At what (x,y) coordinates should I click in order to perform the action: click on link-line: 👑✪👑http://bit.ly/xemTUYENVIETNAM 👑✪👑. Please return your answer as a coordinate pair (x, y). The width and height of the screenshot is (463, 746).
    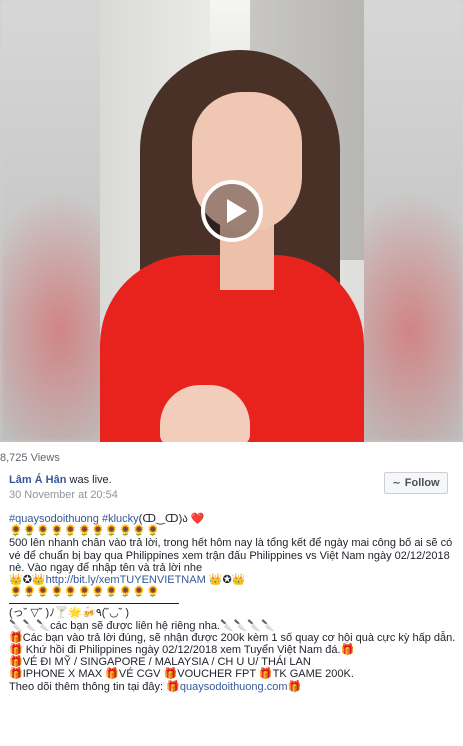
    Looking at the image, I should click on (233, 580).